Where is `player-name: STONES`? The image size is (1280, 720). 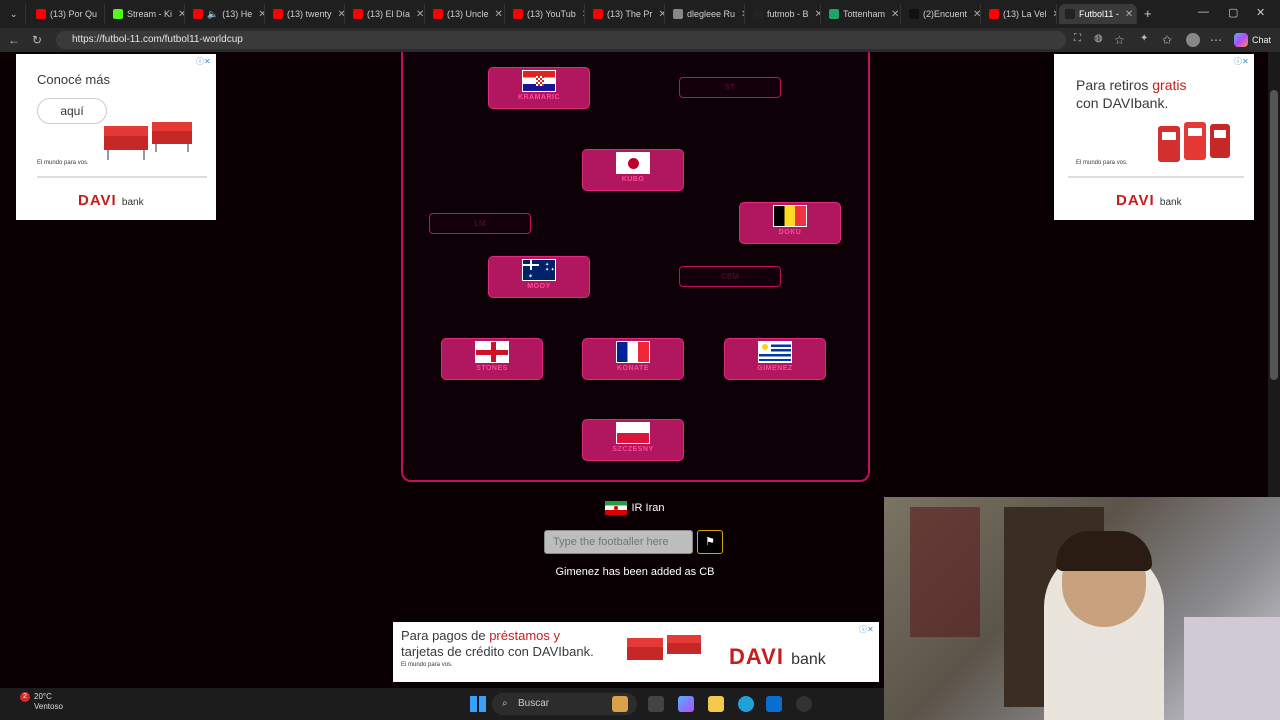
player-name: STONES is located at coordinates (492, 368).